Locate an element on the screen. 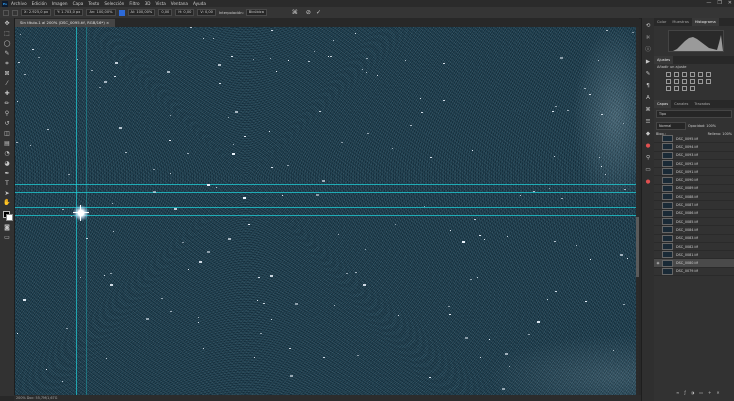 The image size is (734, 401). actions-icon: ▶ is located at coordinates (648, 62).